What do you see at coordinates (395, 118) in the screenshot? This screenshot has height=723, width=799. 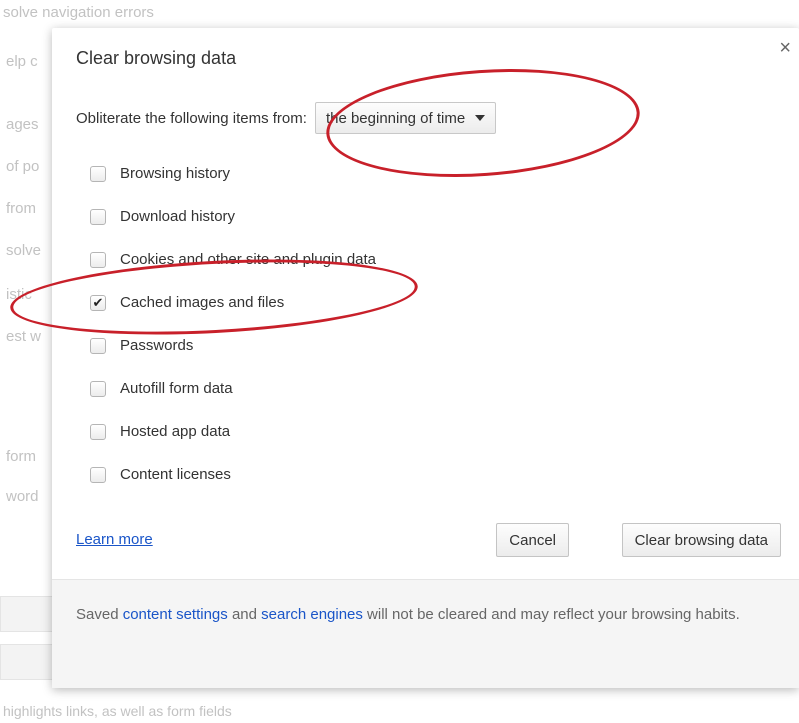 I see `time-range-value: the beginning of time` at bounding box center [395, 118].